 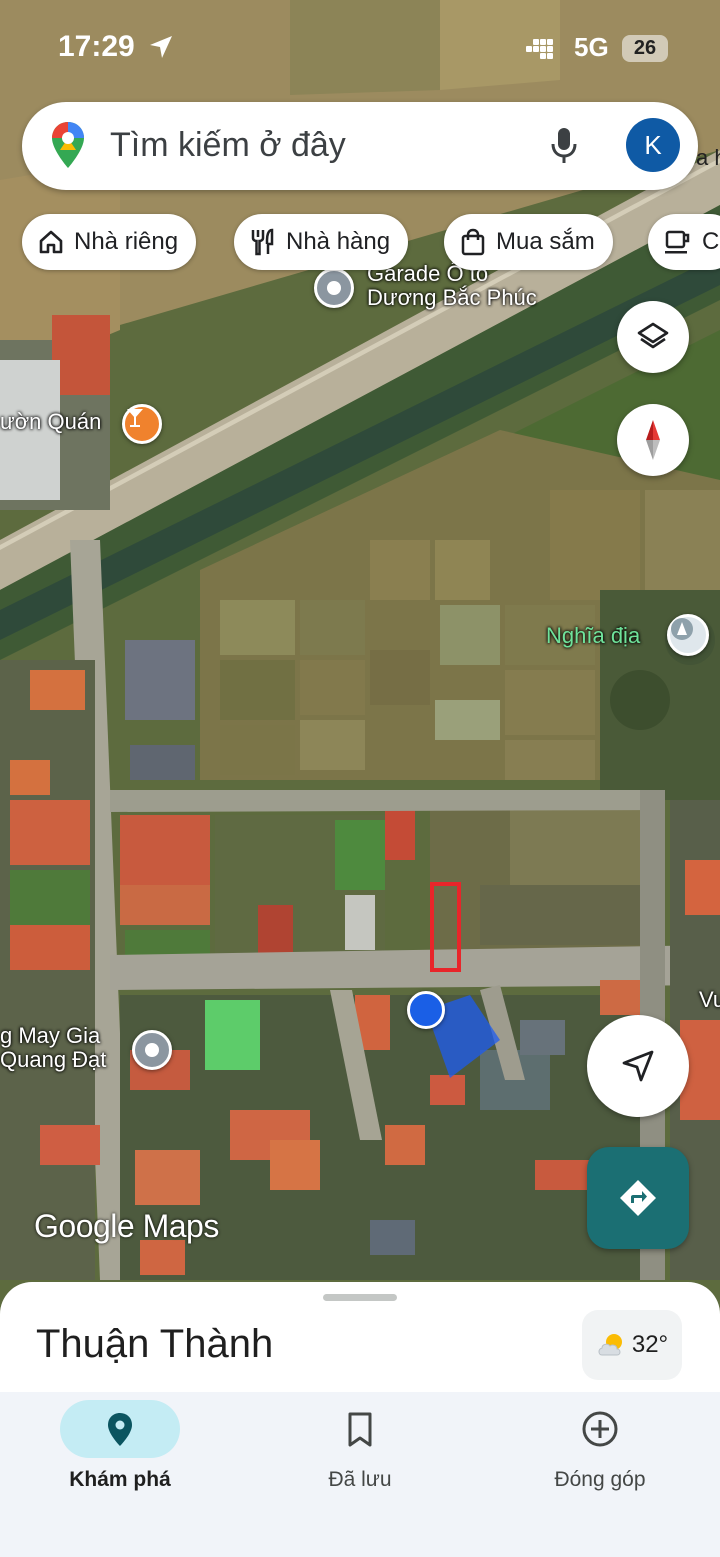 I want to click on label-may-gia-line1: g May Gia, so click(x=50, y=1035).